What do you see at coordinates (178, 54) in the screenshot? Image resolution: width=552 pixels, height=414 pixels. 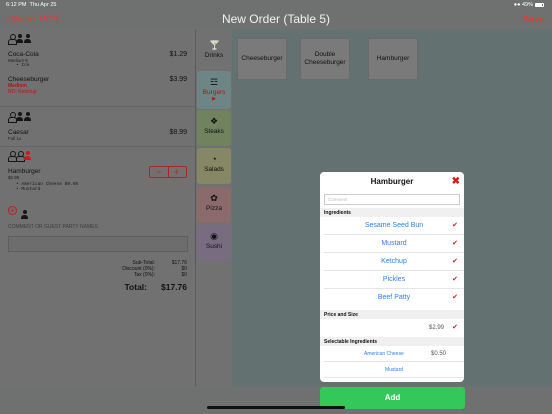 I see `item-price: $1.29` at bounding box center [178, 54].